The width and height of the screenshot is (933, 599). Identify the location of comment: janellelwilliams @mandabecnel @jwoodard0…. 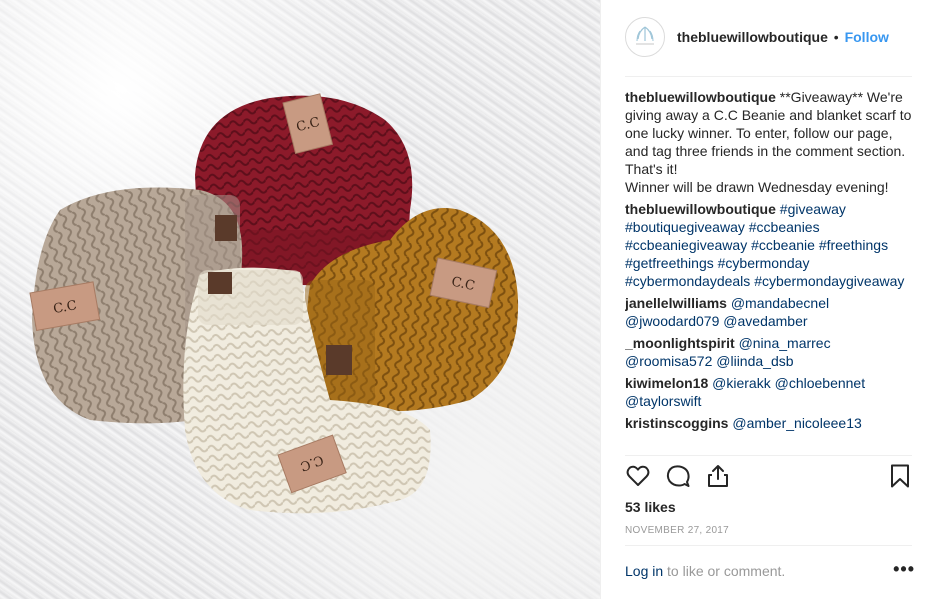
(770, 312).